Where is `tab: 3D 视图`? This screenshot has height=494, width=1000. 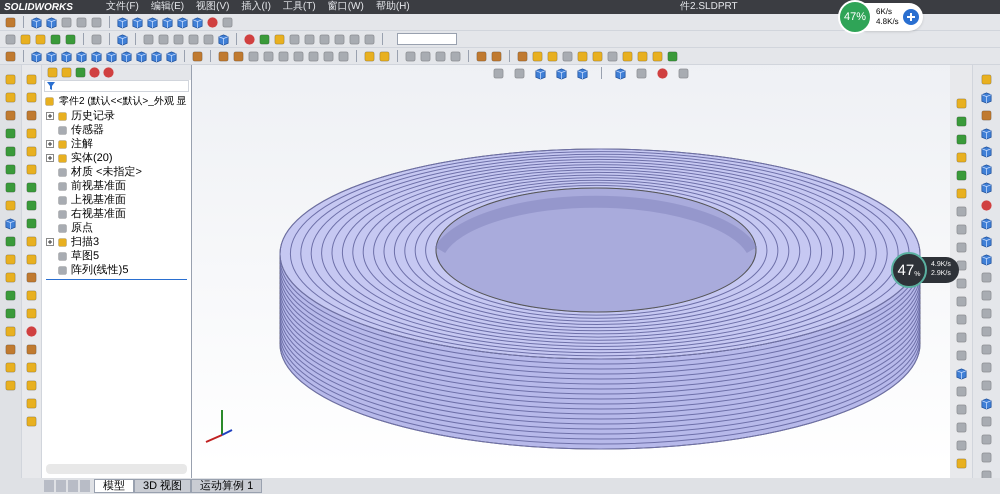
tab: 3D 视图 is located at coordinates (163, 486).